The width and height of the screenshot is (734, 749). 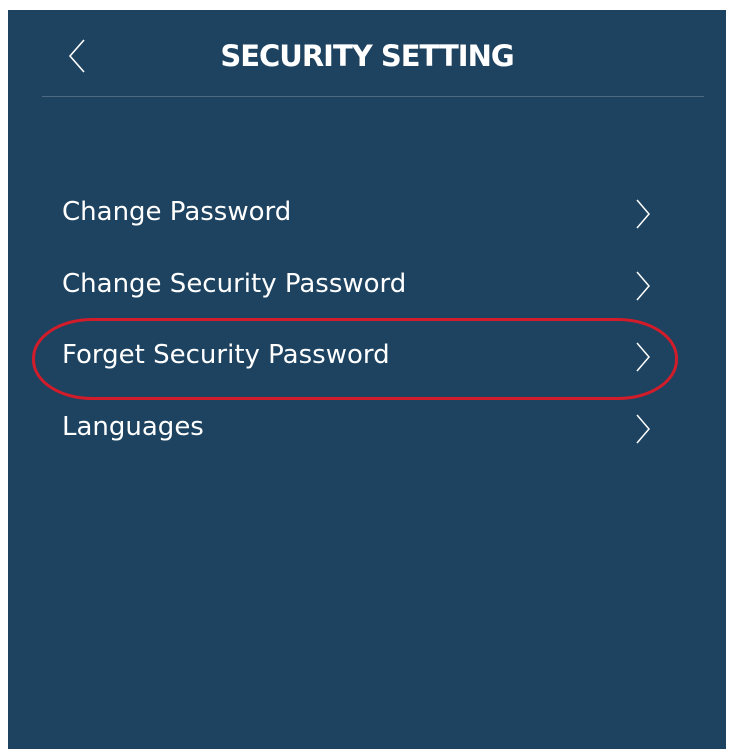 What do you see at coordinates (367, 56) in the screenshot?
I see `page-title: SECURITY SETTING` at bounding box center [367, 56].